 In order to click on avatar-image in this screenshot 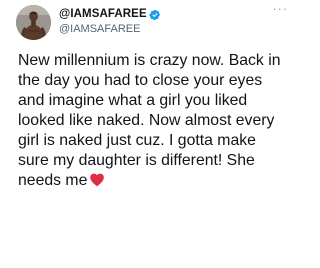, I will do `click(33, 22)`.